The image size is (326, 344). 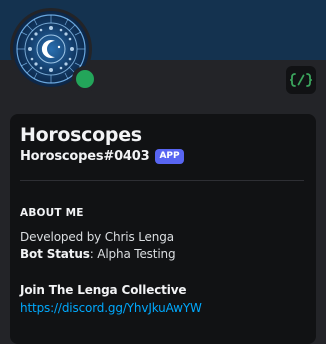 I want to click on about-bot-status: Bot Status: Alpha Testing, so click(x=98, y=254).